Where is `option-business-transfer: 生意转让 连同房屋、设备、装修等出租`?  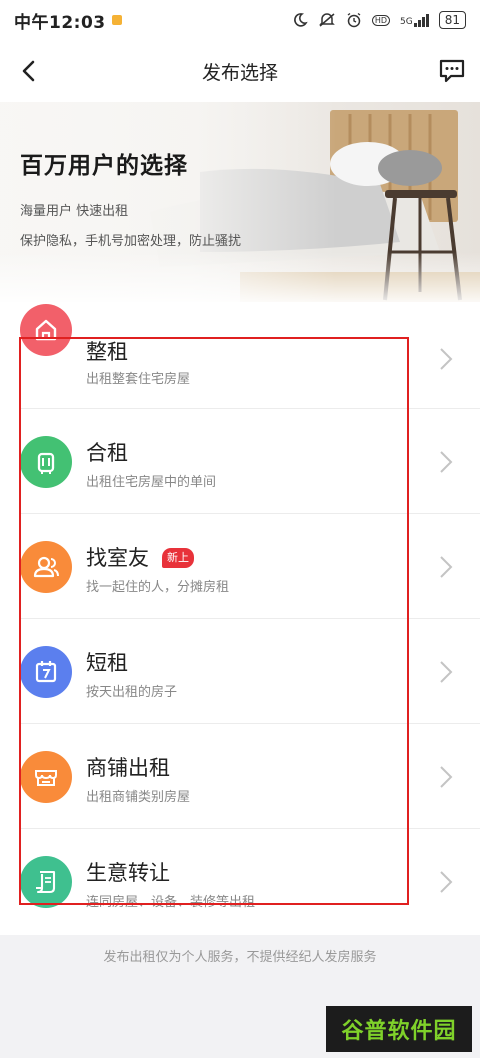 option-business-transfer: 生意转让 连同房屋、设备、装修等出租 is located at coordinates (240, 881).